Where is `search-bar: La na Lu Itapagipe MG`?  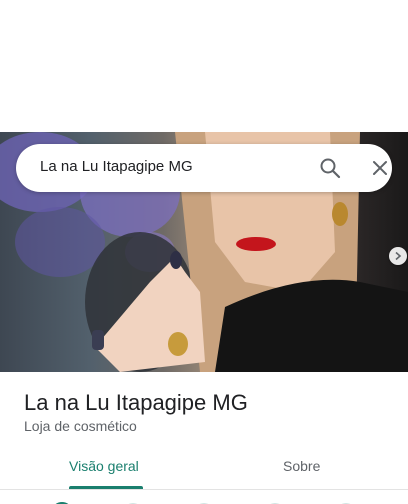
search-bar: La na Lu Itapagipe MG is located at coordinates (204, 168).